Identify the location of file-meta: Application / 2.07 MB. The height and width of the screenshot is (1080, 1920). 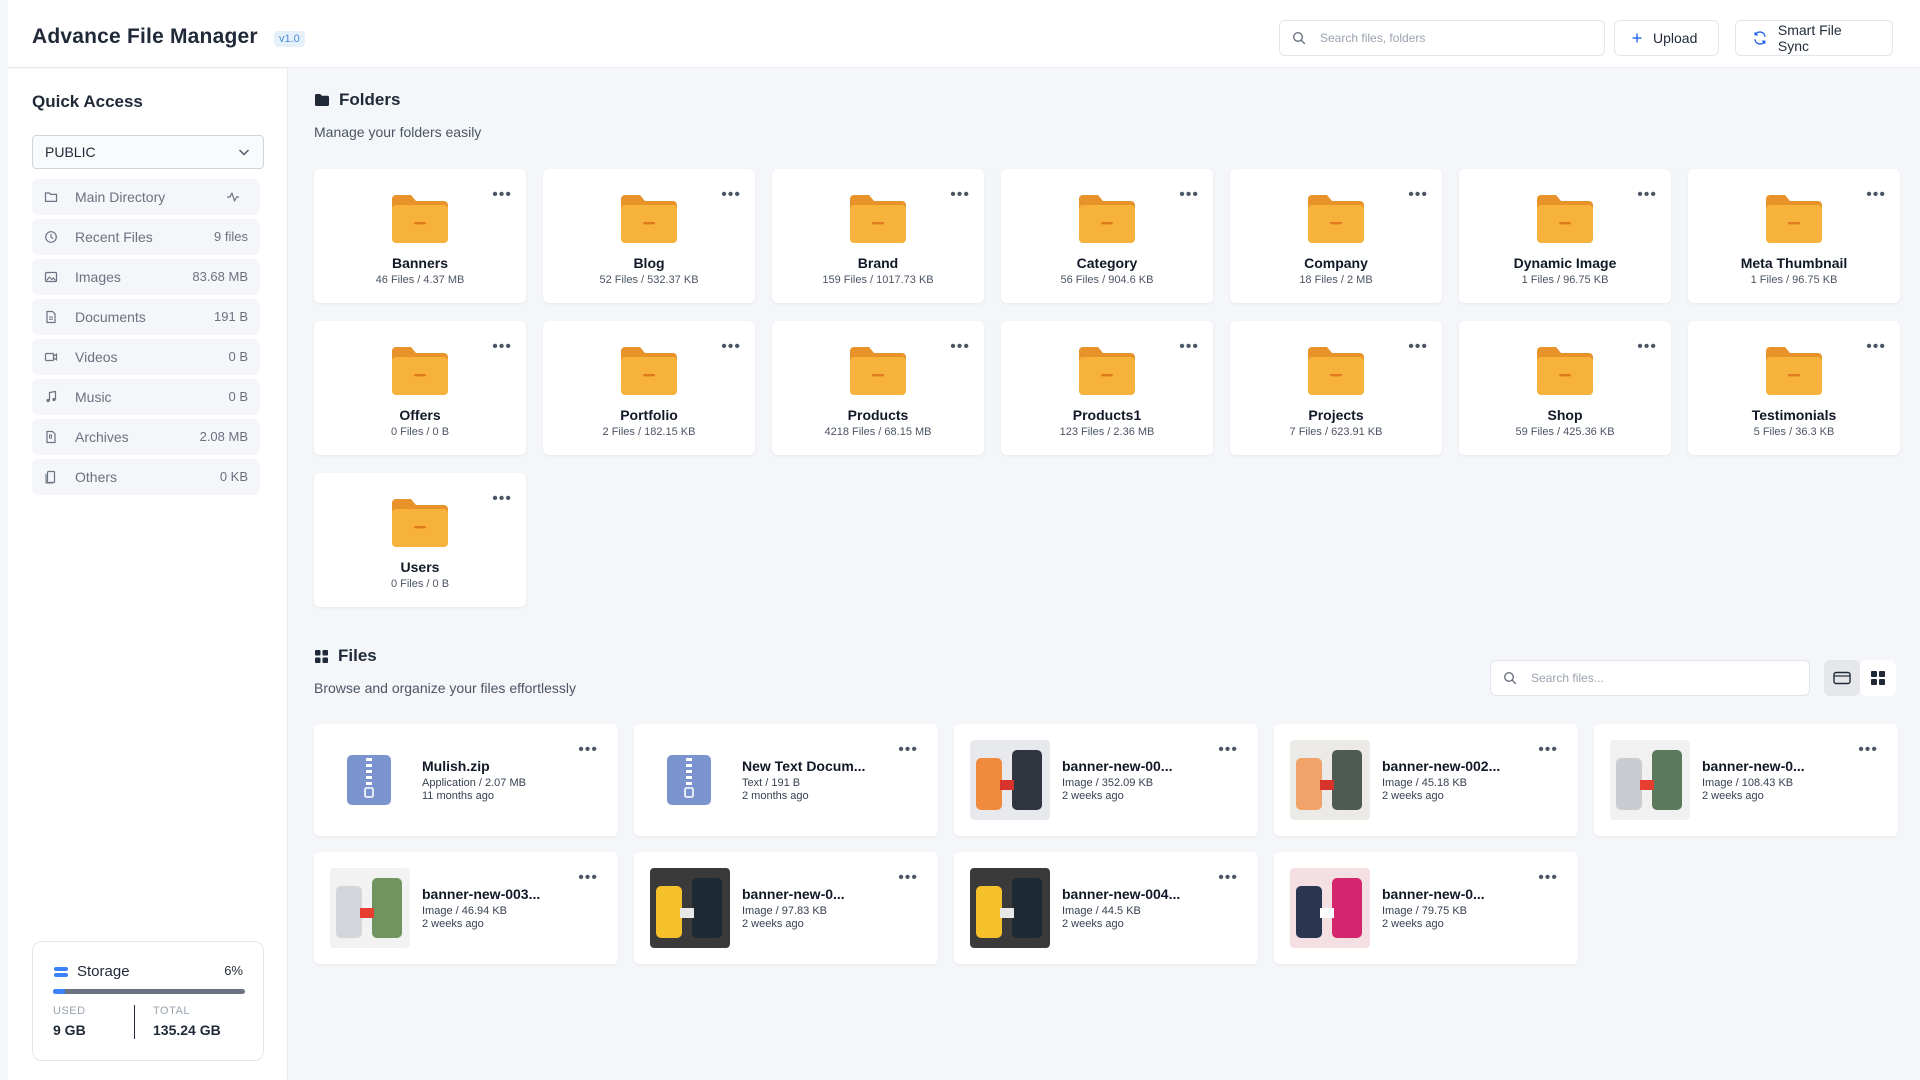
(474, 783).